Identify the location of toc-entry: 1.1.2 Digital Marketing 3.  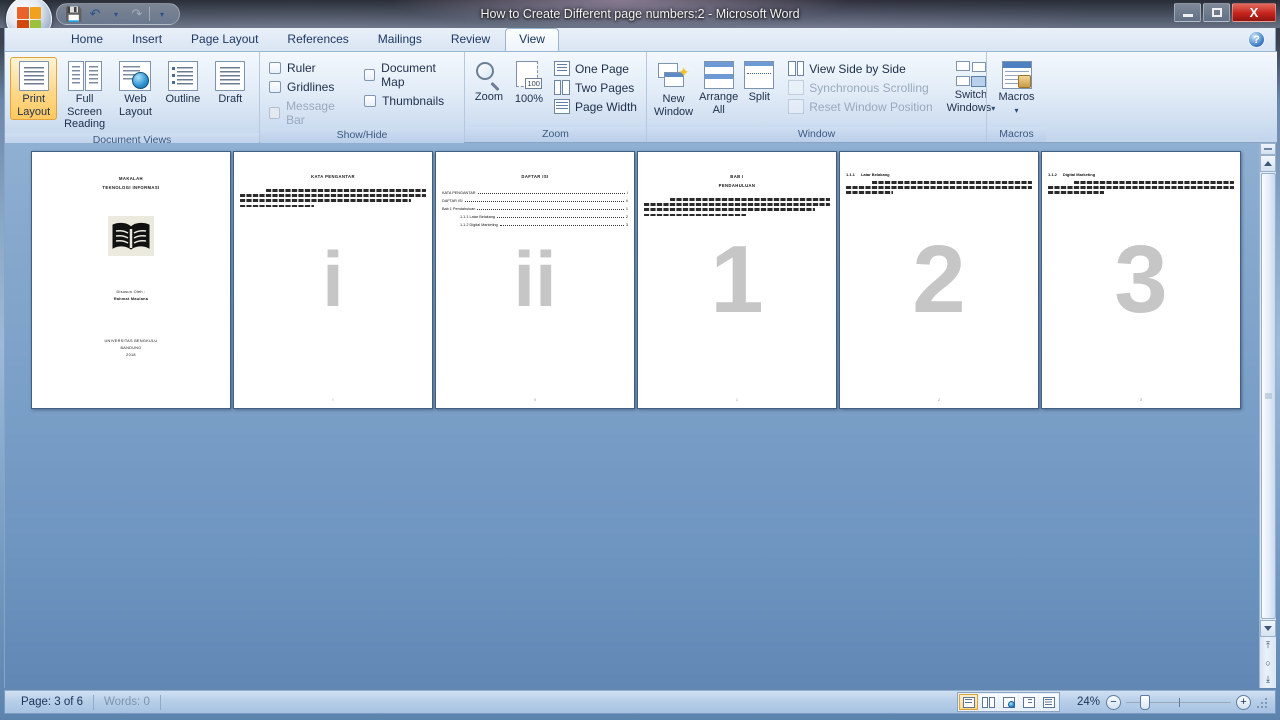
(535, 225).